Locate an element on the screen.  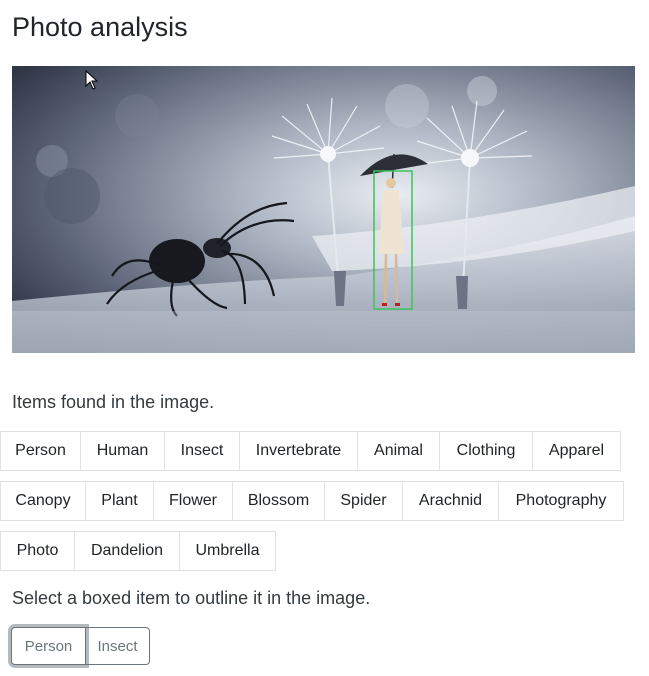
tag-animal: Animal is located at coordinates (398, 451).